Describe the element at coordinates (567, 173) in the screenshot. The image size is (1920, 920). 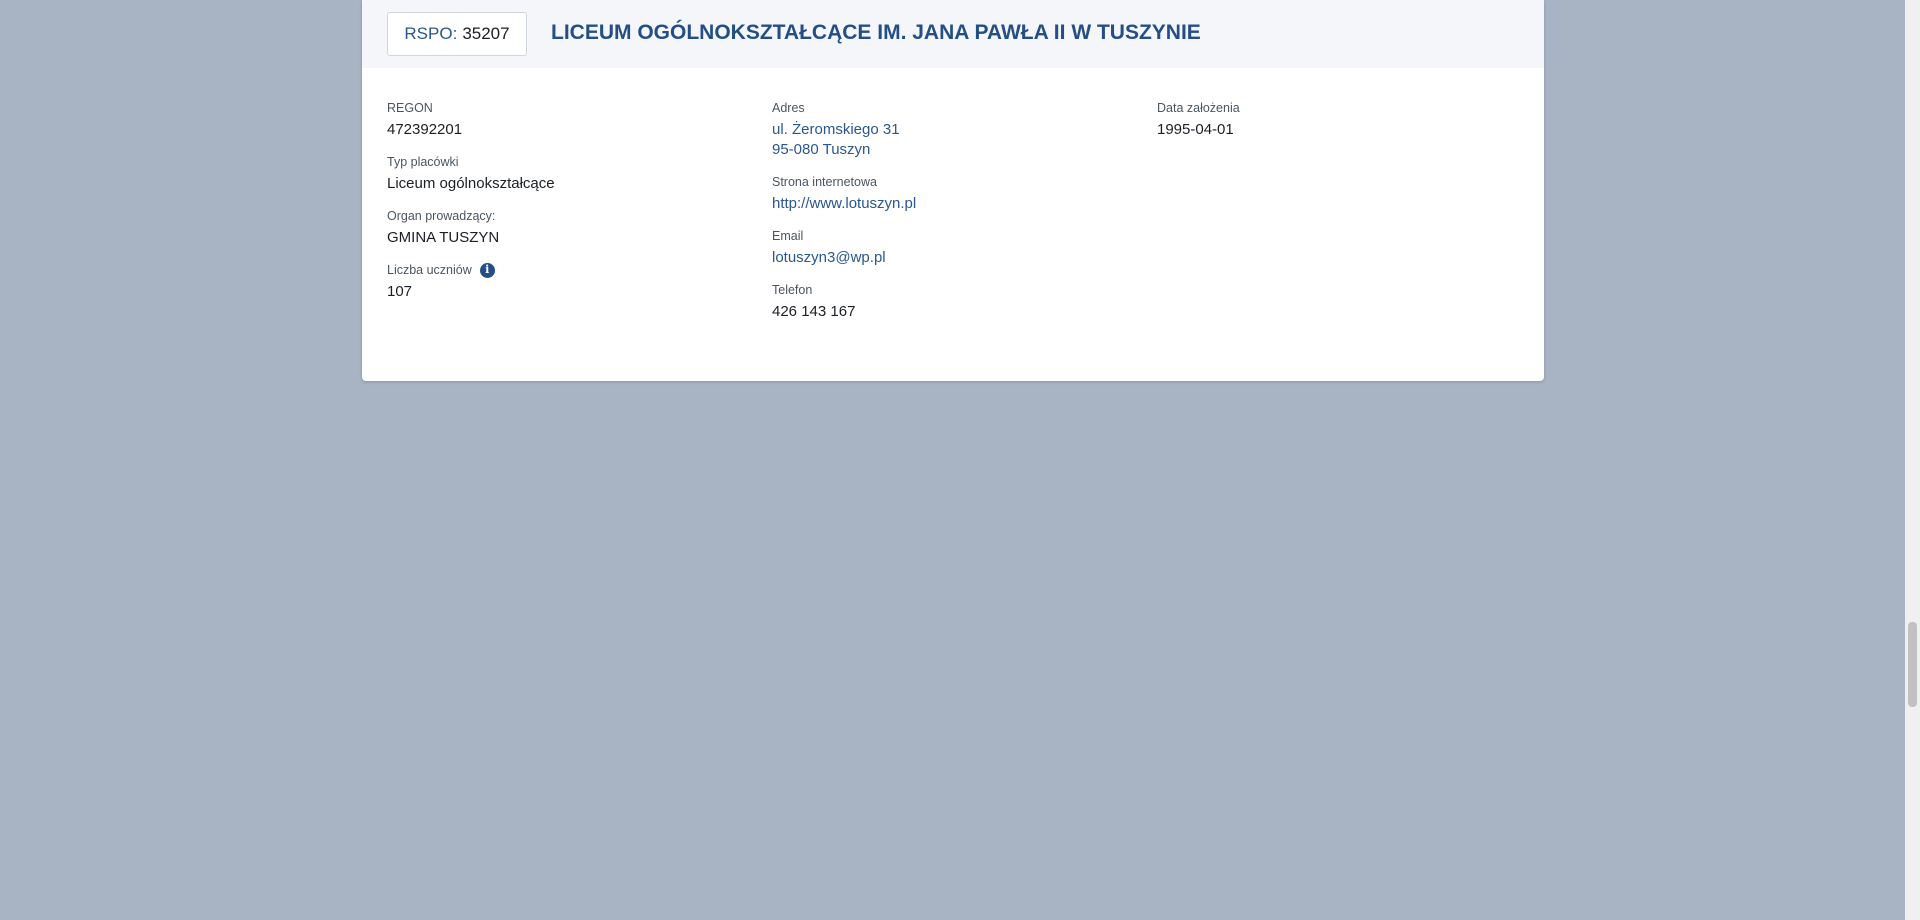
I see `type-field: Typ placówki Liceum ogólnokształcące` at that location.